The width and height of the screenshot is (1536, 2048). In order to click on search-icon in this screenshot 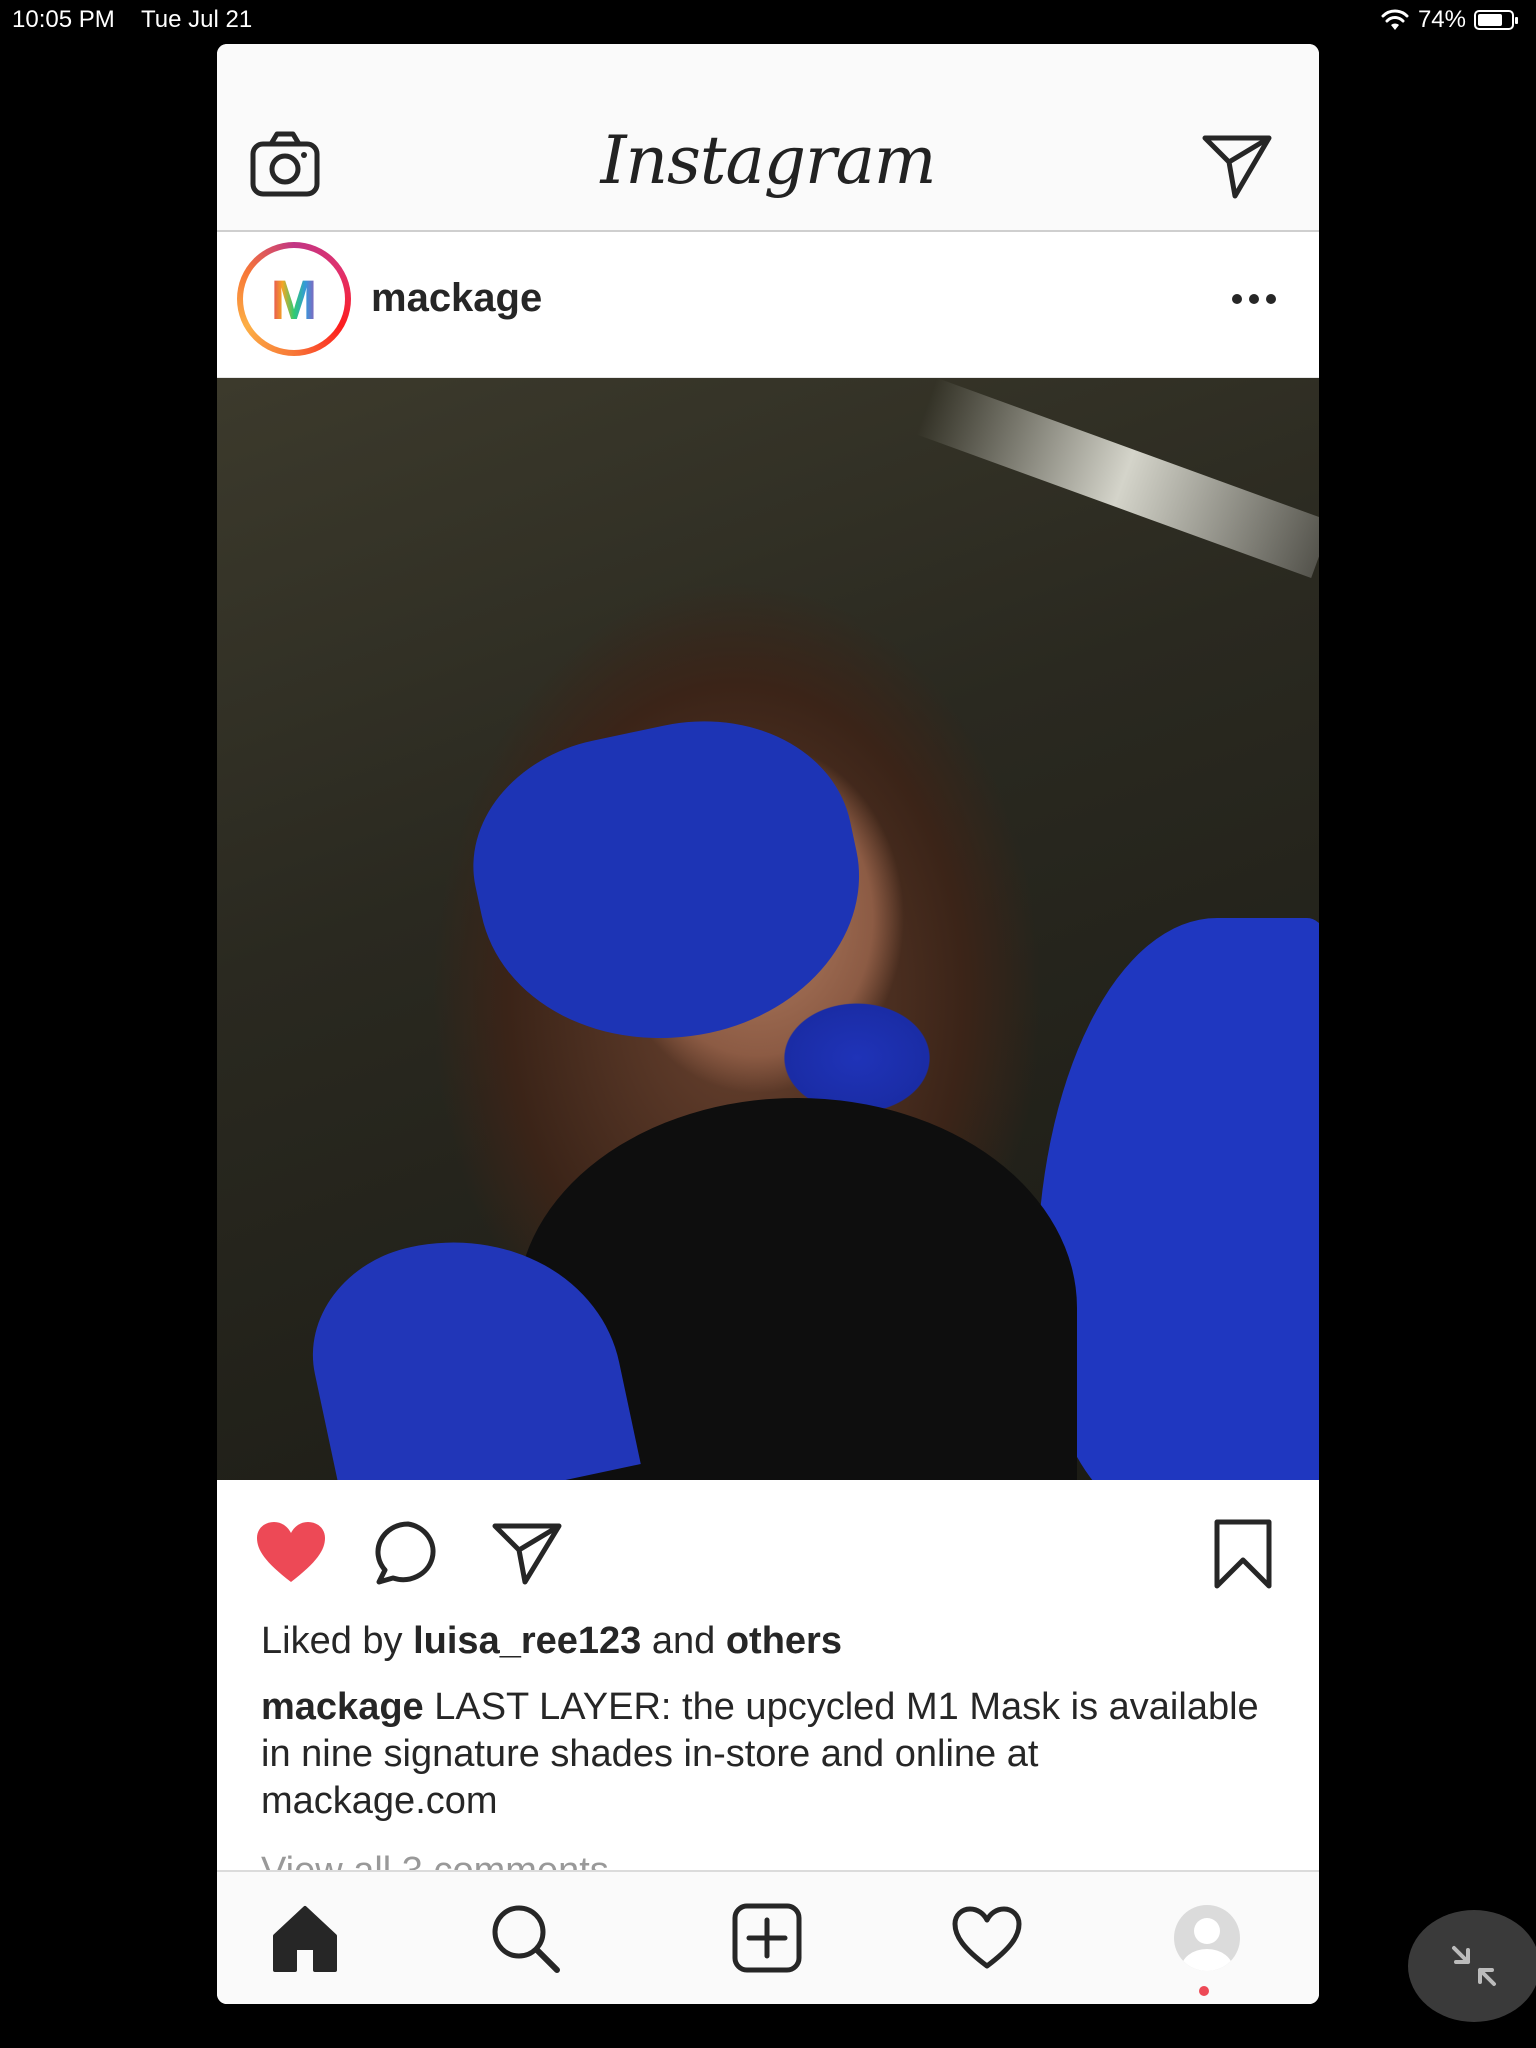, I will do `click(526, 1939)`.